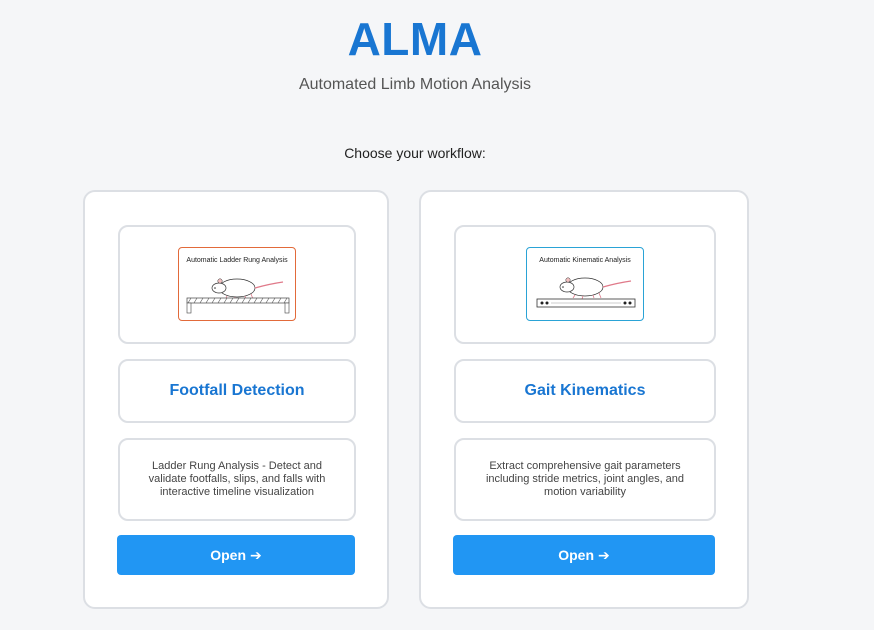 The image size is (874, 630). I want to click on workflow-prompt: Choose your workflow:, so click(415, 153).